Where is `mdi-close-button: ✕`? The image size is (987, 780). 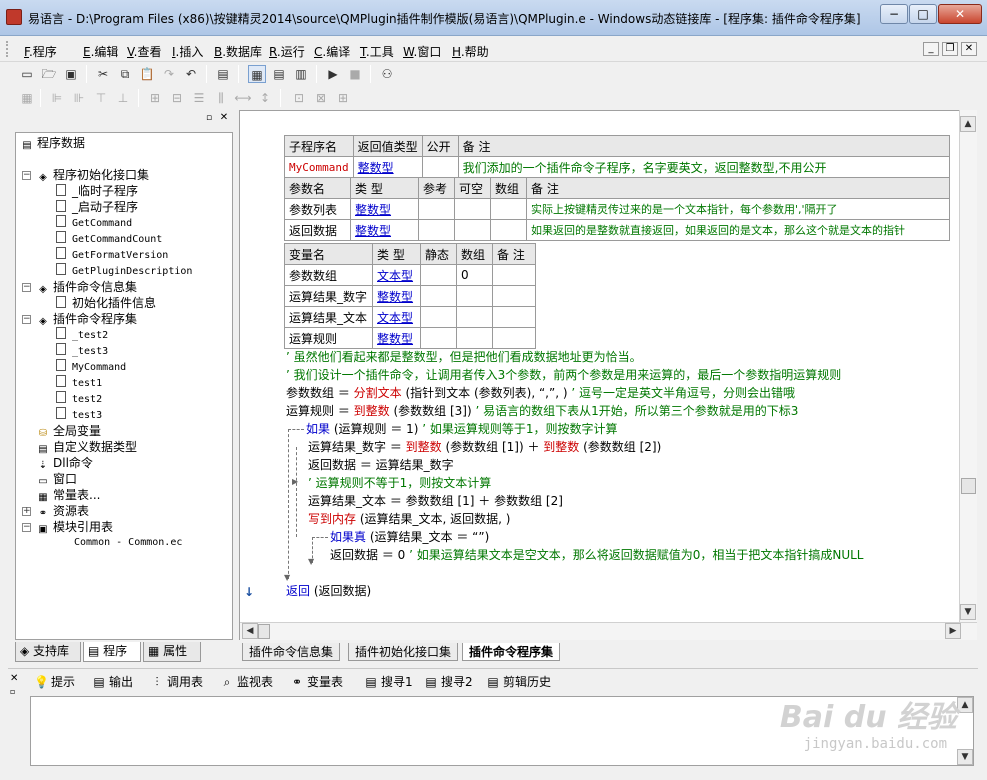 mdi-close-button: ✕ is located at coordinates (969, 49).